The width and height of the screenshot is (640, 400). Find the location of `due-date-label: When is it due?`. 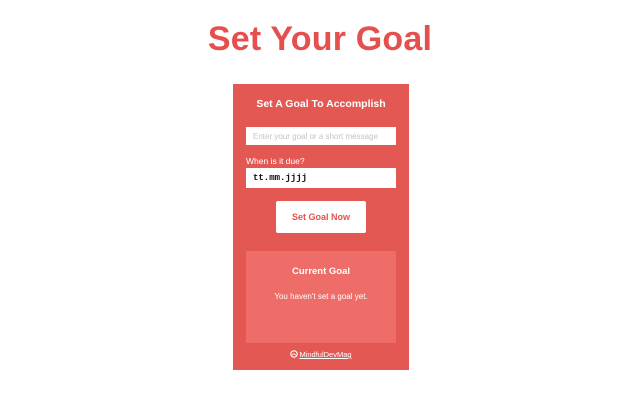

due-date-label: When is it due? is located at coordinates (275, 161).